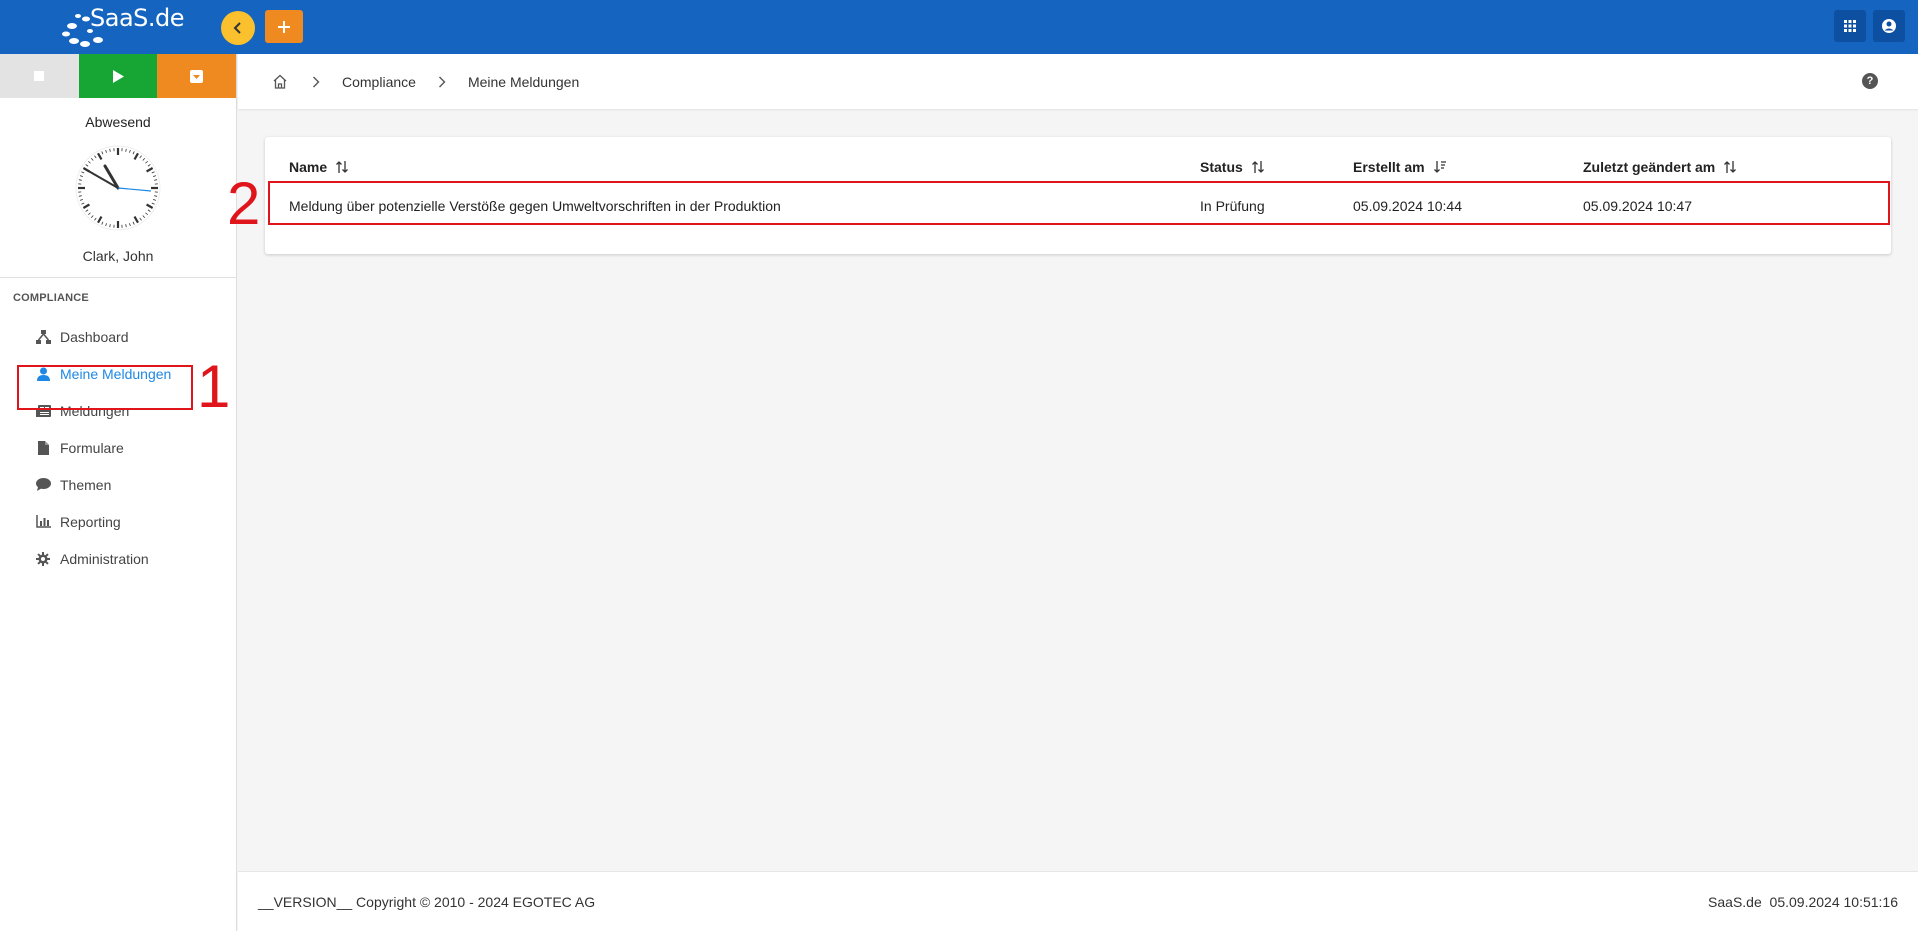  I want to click on time-tracking-controls, so click(118, 76).